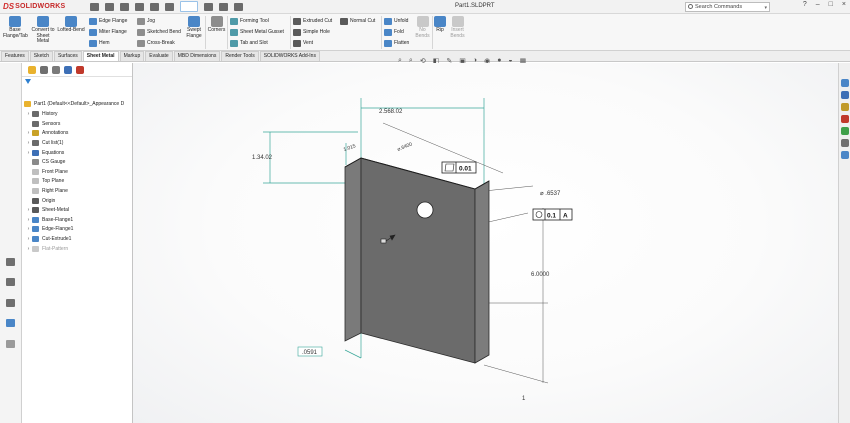 Image resolution: width=850 pixels, height=423 pixels. I want to click on hem-button: Hem, so click(99, 43).